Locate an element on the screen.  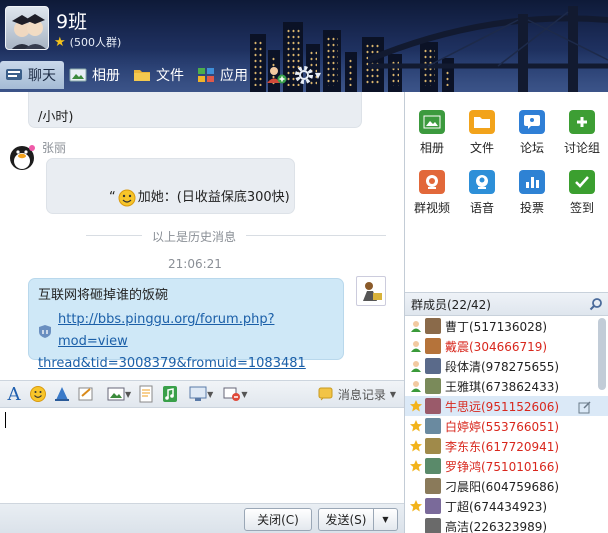
skyline-building is located at coordinates (332, 61).